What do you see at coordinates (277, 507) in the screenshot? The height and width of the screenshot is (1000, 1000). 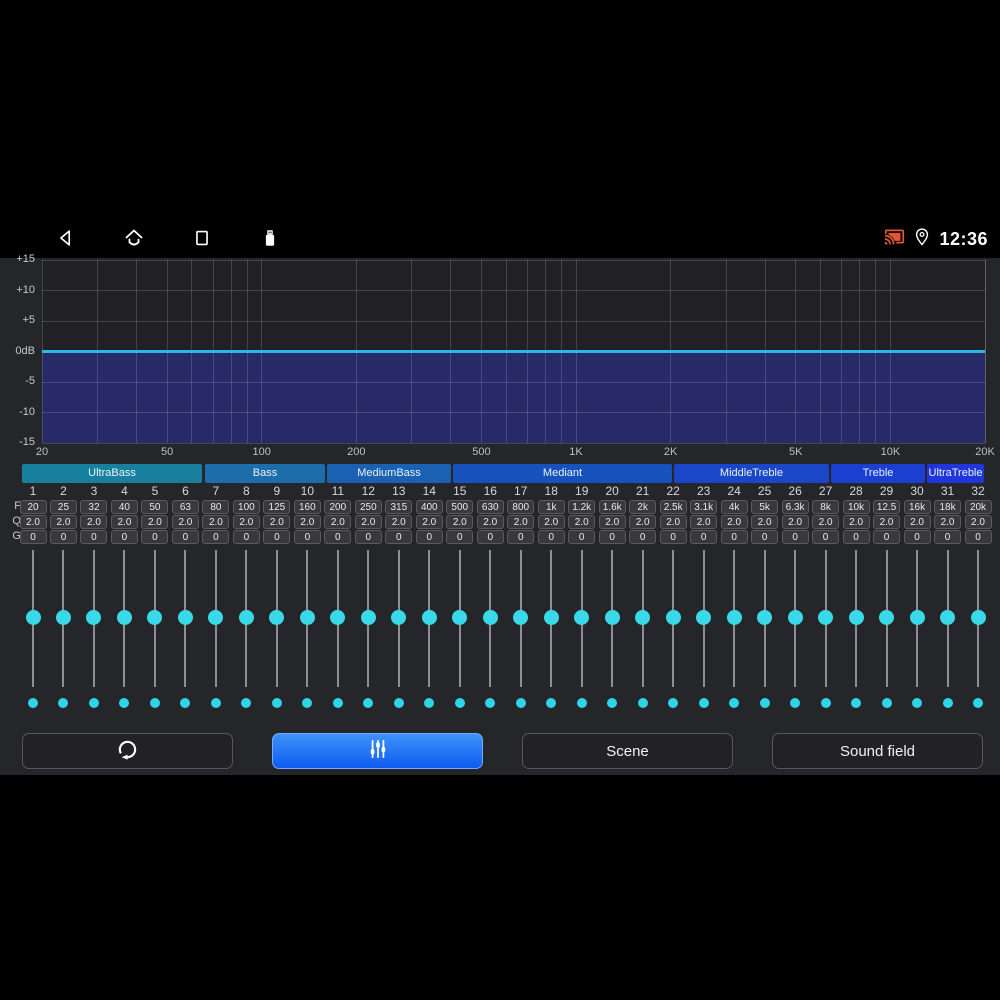 I see `freq-value: 125` at bounding box center [277, 507].